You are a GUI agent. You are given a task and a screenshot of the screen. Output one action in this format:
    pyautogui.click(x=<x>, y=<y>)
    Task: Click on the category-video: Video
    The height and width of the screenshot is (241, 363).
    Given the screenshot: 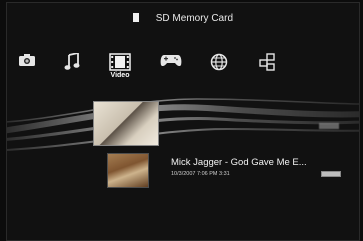 What is the action you would take?
    pyautogui.click(x=120, y=73)
    